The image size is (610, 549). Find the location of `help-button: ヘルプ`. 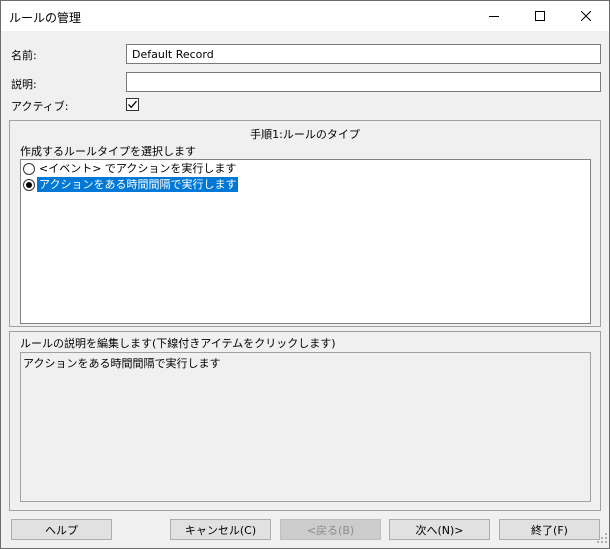

help-button: ヘルプ is located at coordinates (61, 529).